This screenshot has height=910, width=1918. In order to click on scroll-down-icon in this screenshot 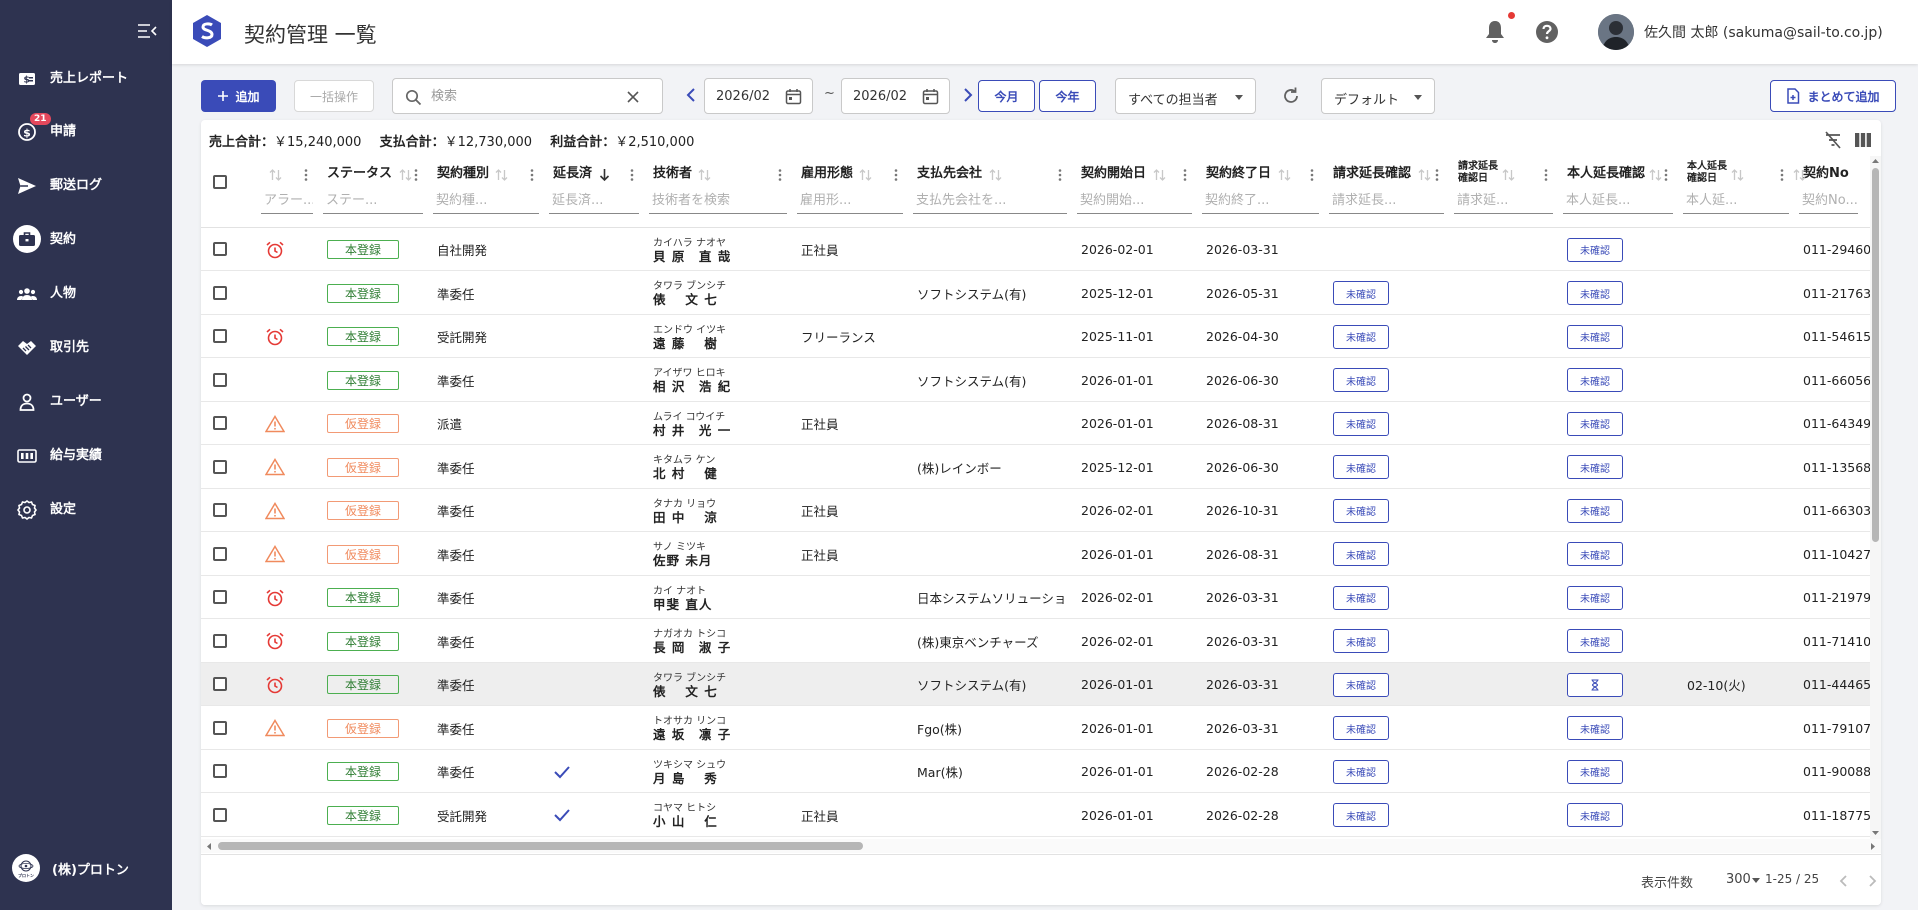, I will do `click(1875, 833)`.